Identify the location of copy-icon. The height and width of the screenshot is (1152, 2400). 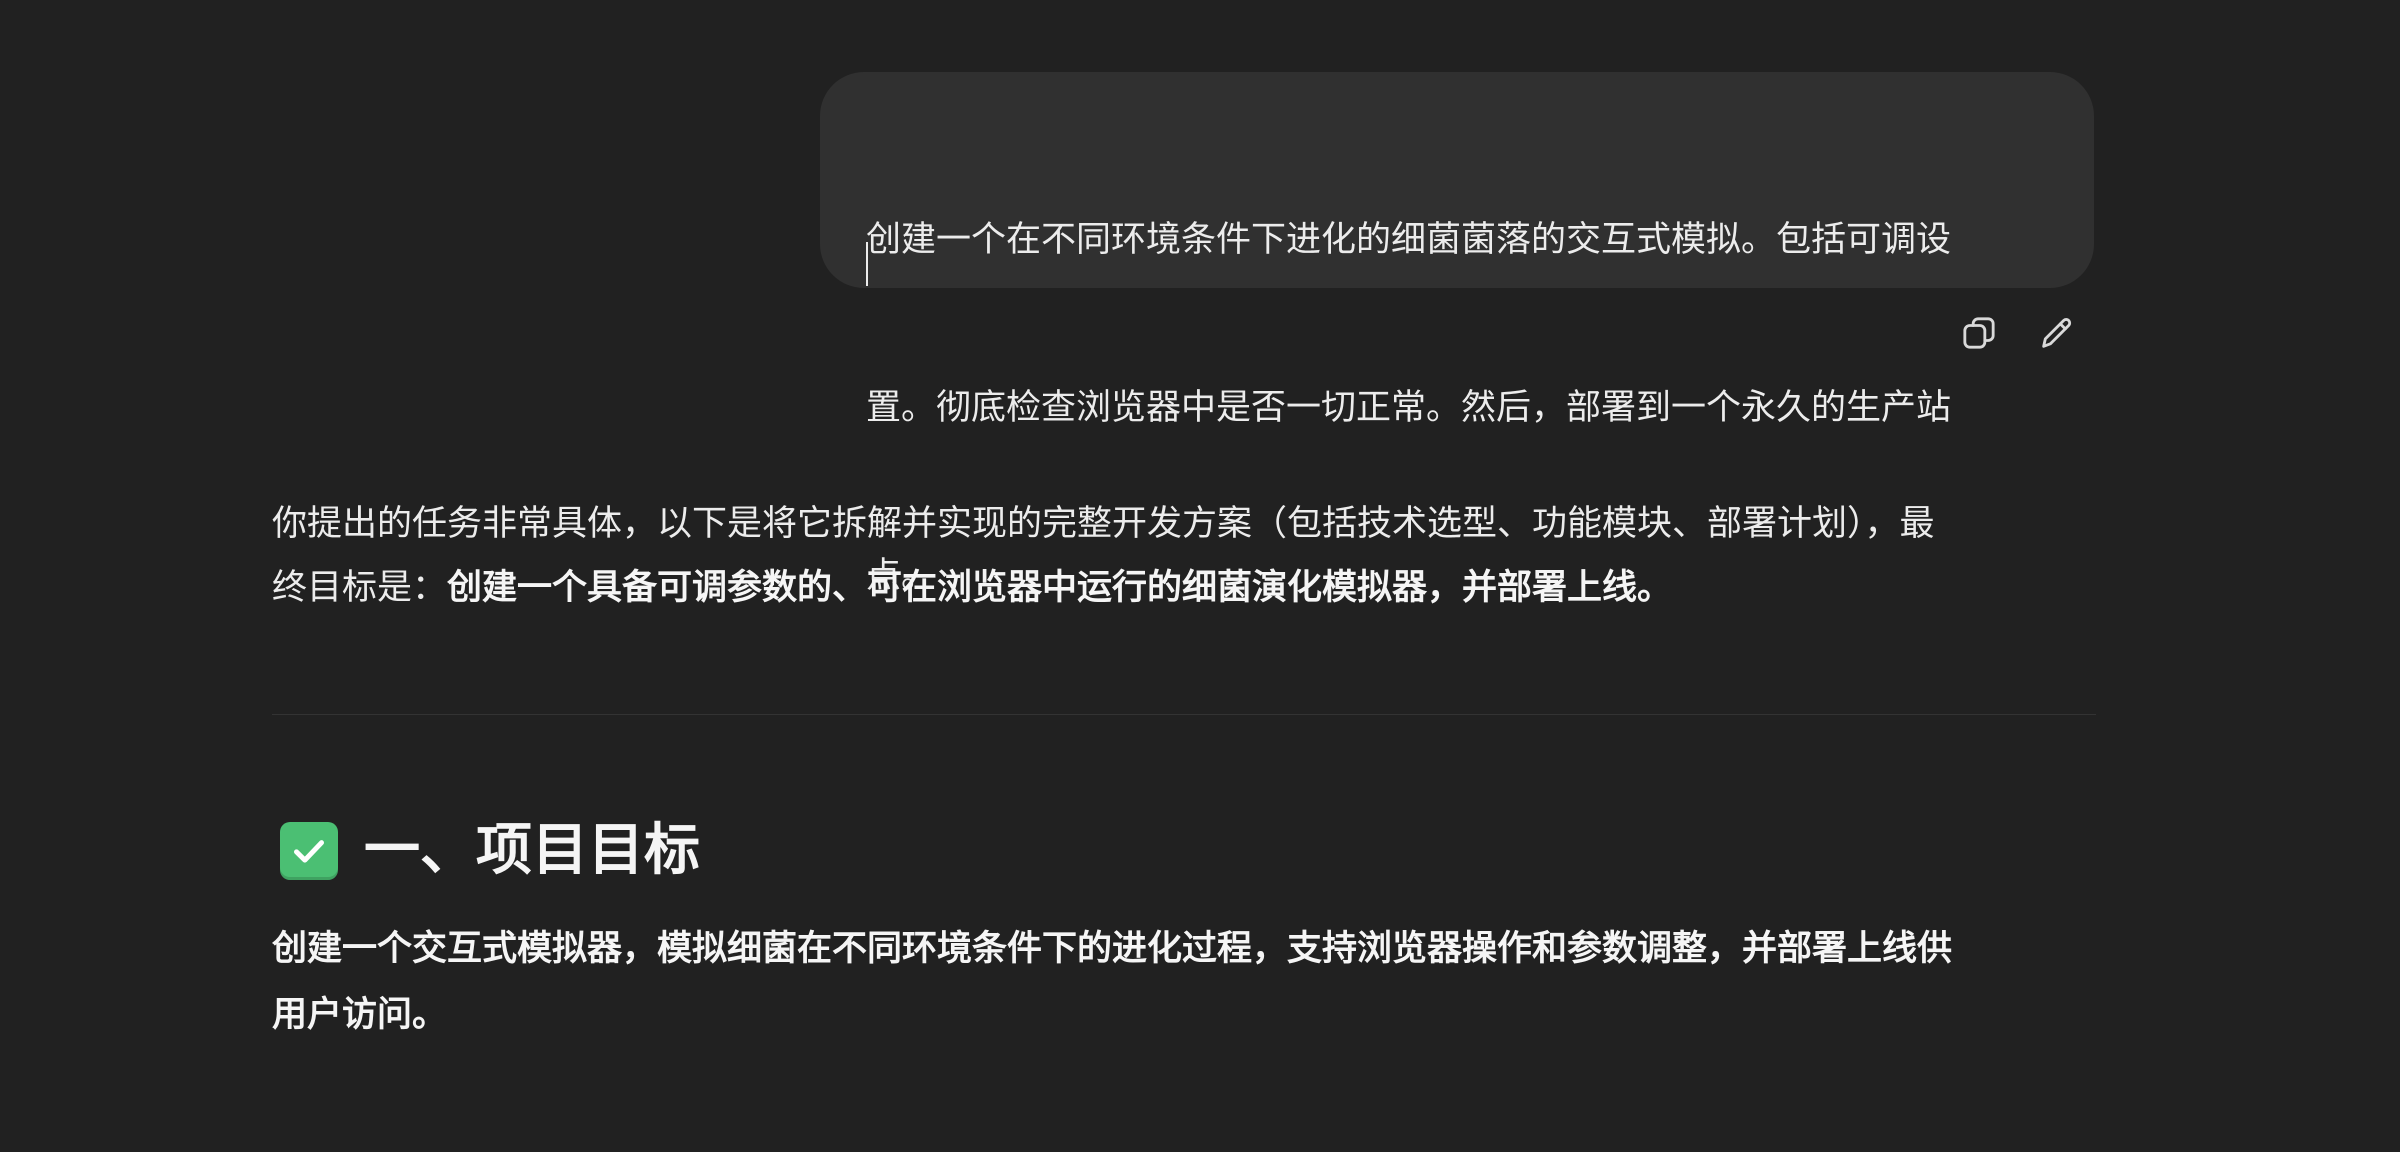
(1979, 333).